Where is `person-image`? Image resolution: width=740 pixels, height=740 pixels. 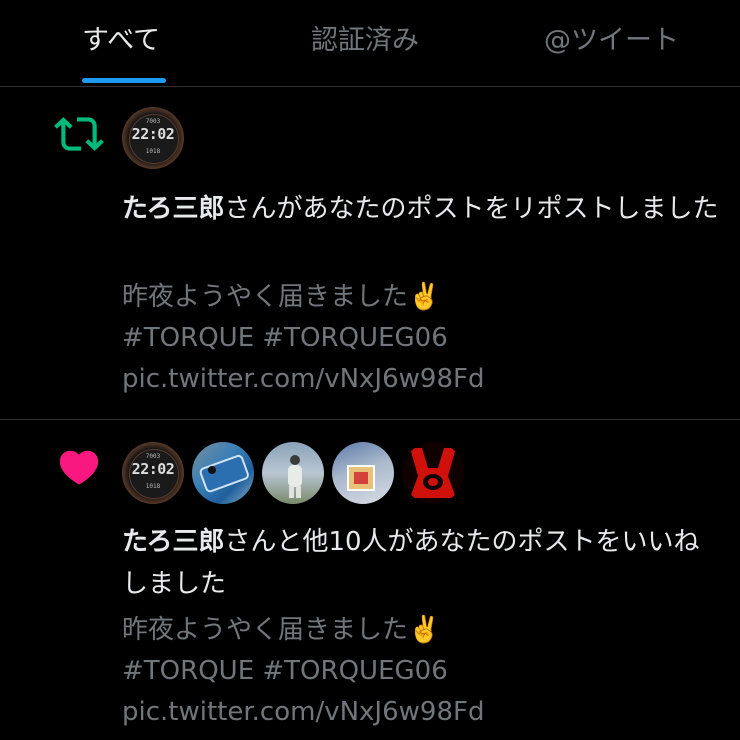 person-image is located at coordinates (295, 476).